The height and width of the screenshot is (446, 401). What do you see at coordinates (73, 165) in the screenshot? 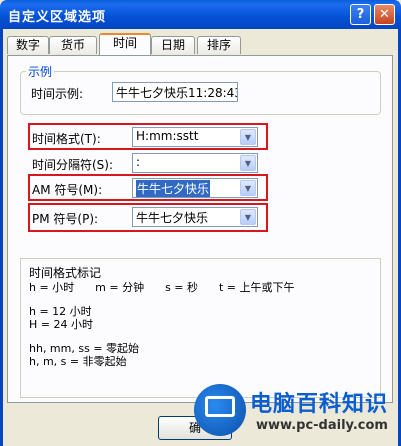
I see `time-separator-label: 时间分隔符(S):` at bounding box center [73, 165].